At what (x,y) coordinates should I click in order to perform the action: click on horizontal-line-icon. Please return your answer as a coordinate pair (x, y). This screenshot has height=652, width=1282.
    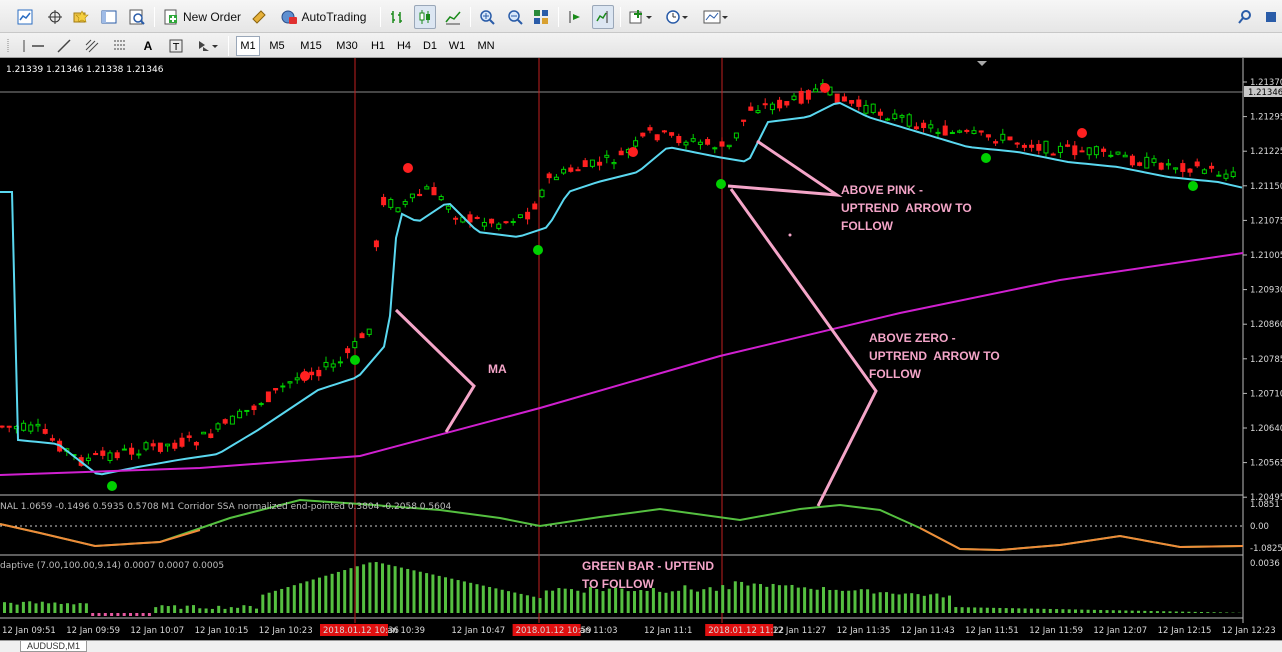
    Looking at the image, I should click on (38, 46).